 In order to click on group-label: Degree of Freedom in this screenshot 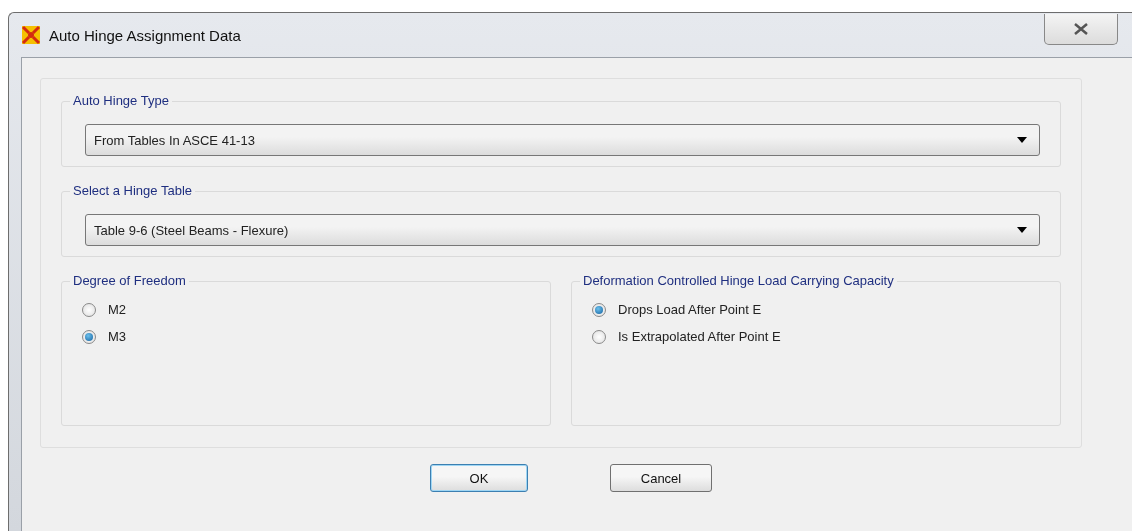, I will do `click(129, 280)`.